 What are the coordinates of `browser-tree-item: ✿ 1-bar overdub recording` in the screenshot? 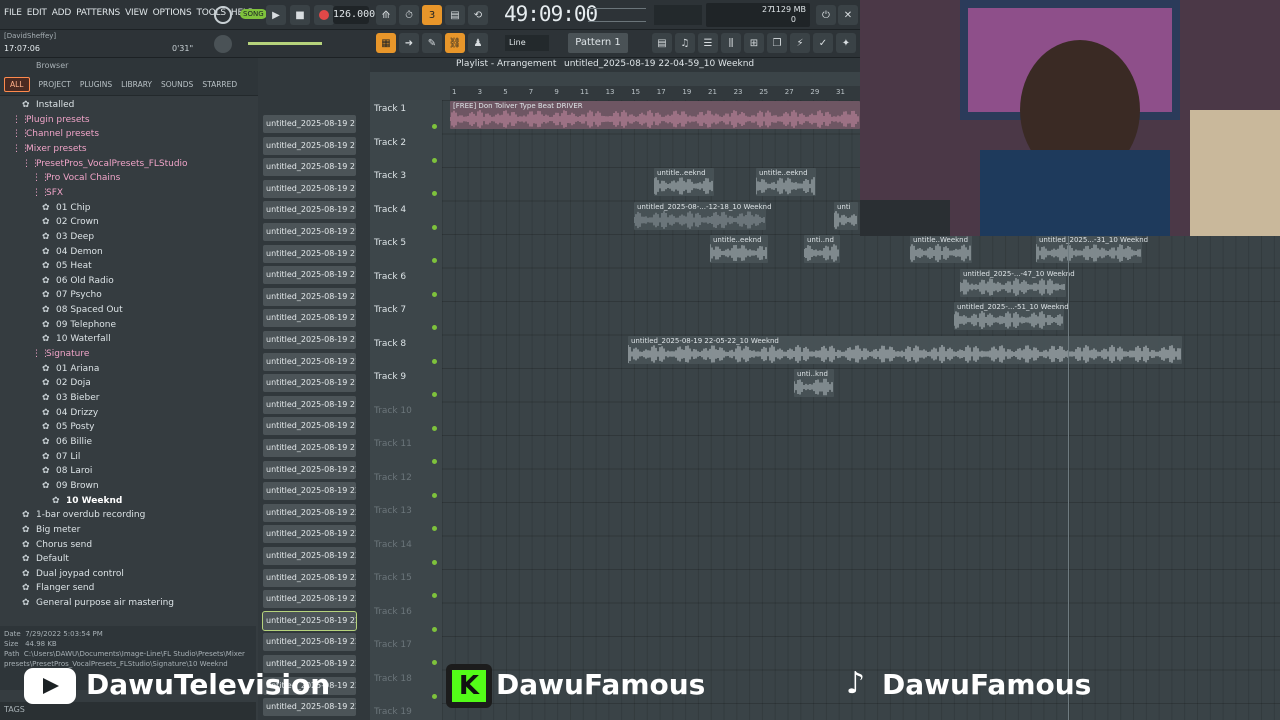 It's located at (83, 517).